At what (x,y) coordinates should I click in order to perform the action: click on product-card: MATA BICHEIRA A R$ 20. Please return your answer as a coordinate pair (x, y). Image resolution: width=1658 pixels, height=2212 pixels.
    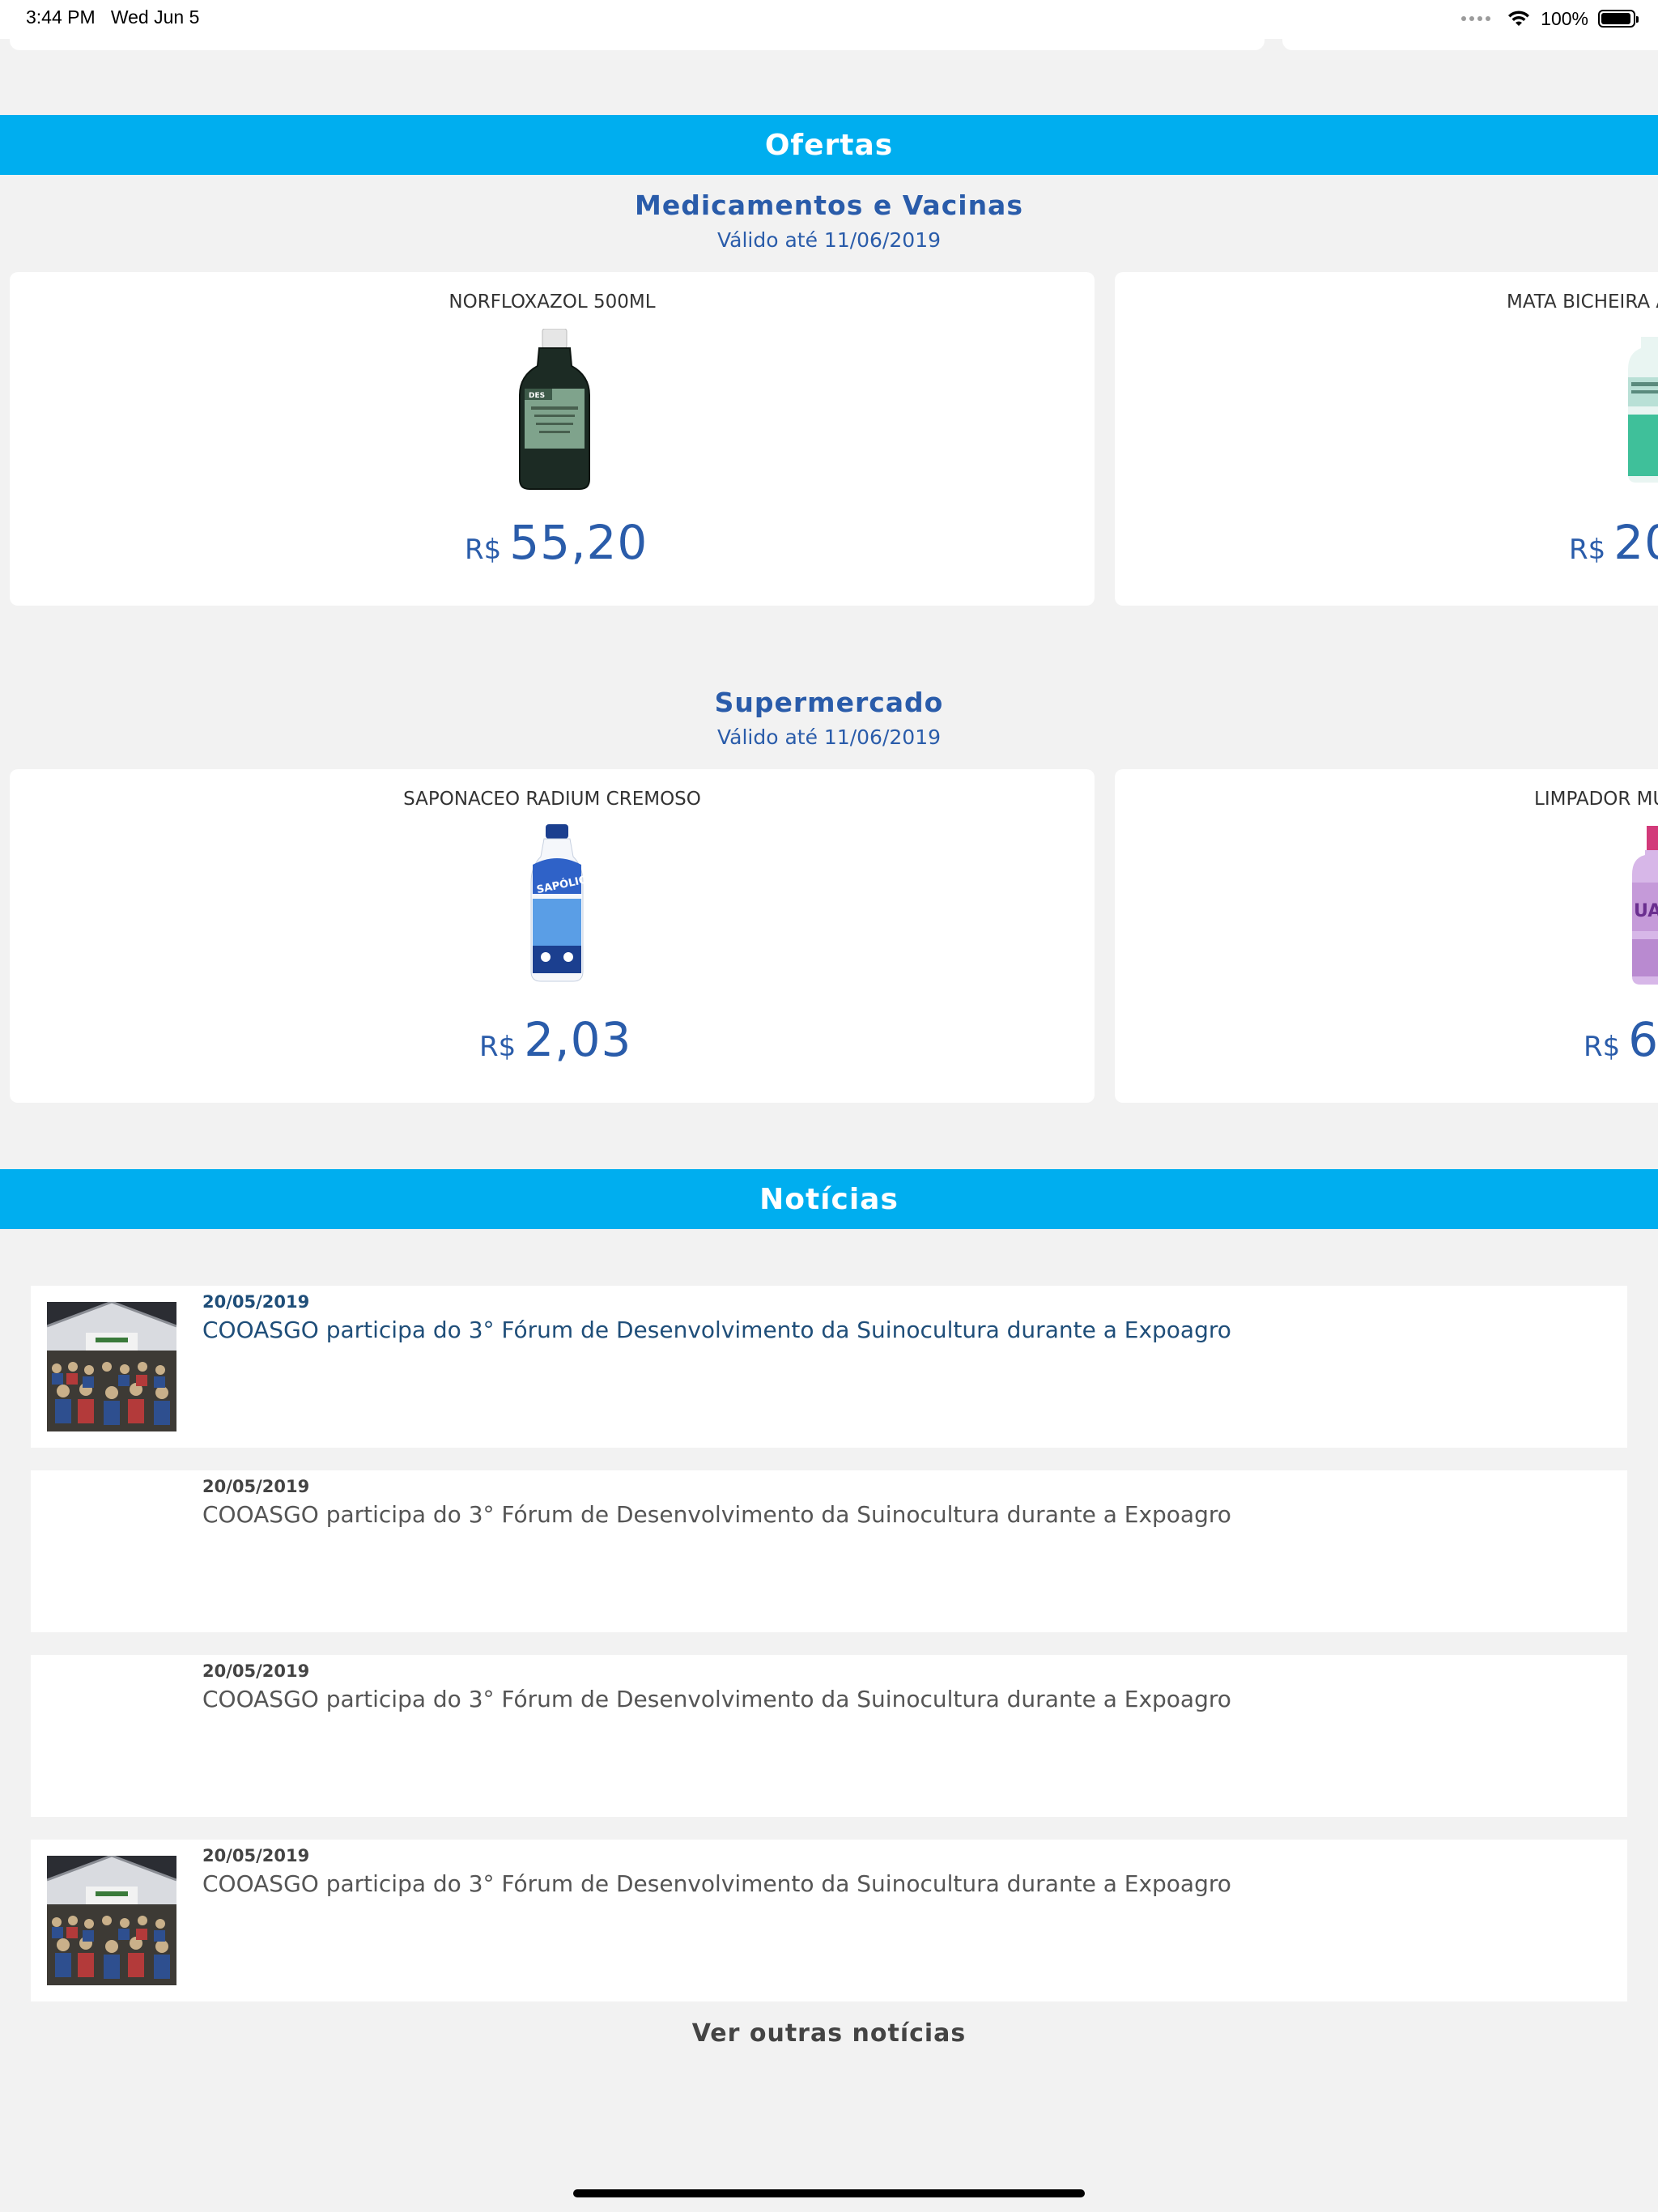
    Looking at the image, I should click on (1386, 439).